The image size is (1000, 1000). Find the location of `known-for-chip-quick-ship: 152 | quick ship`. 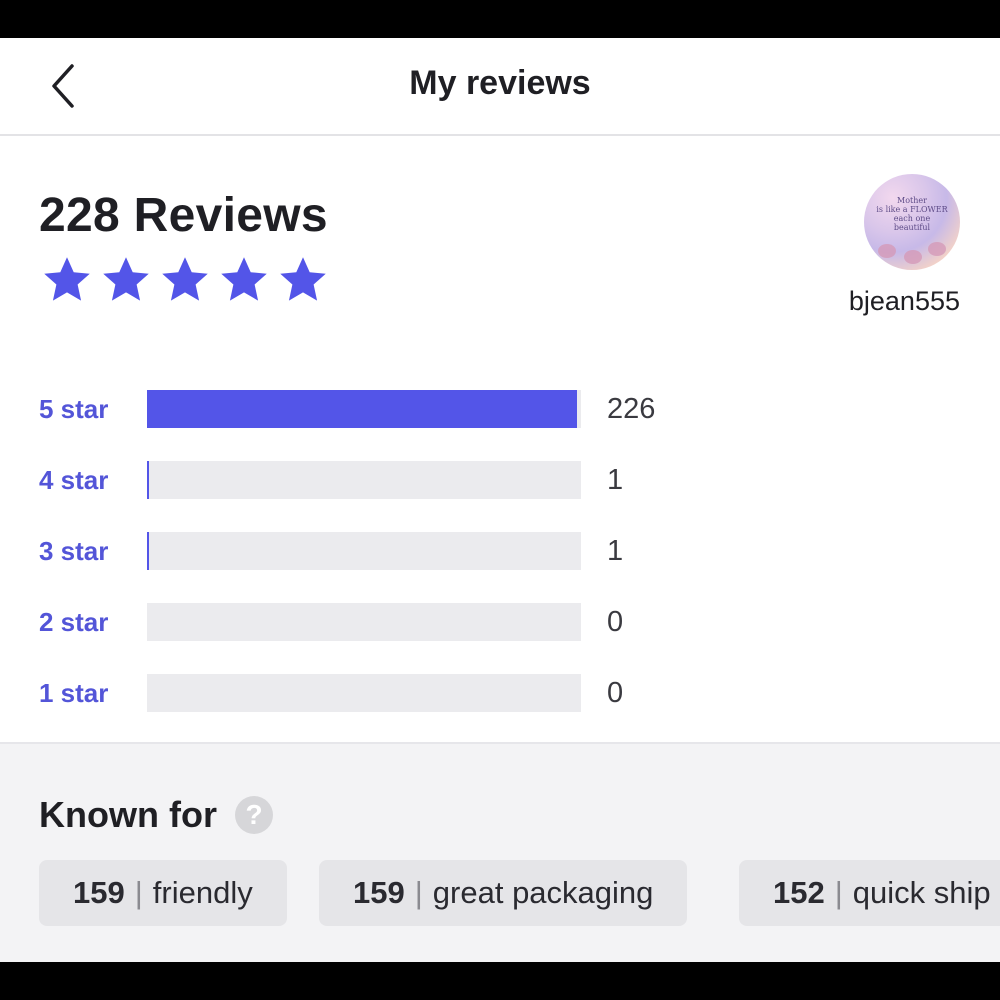

known-for-chip-quick-ship: 152 | quick ship is located at coordinates (869, 893).